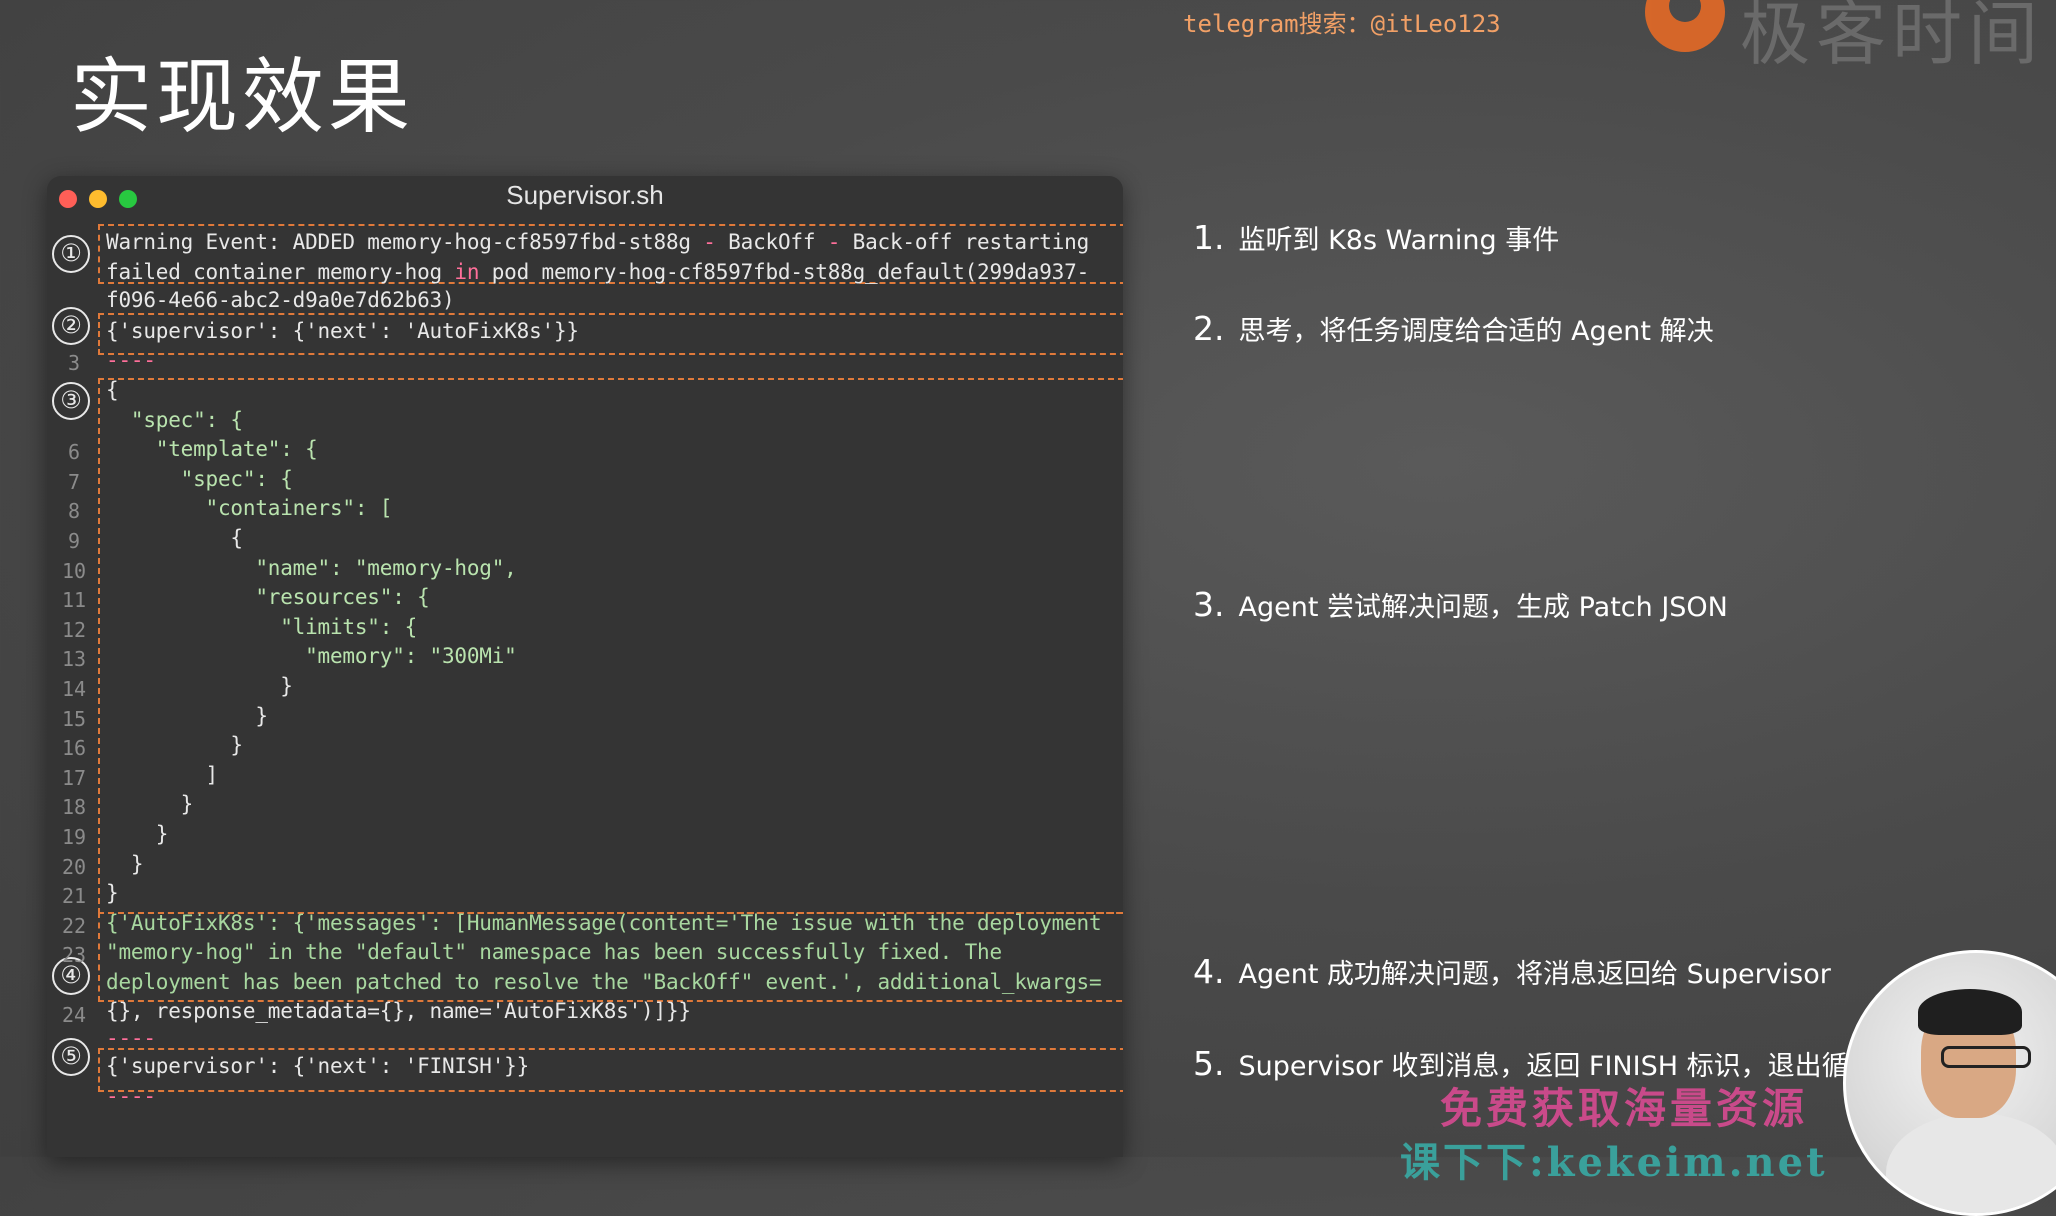 The image size is (2056, 1216). Describe the element at coordinates (150, 804) in the screenshot. I see `code-line-18: }` at that location.